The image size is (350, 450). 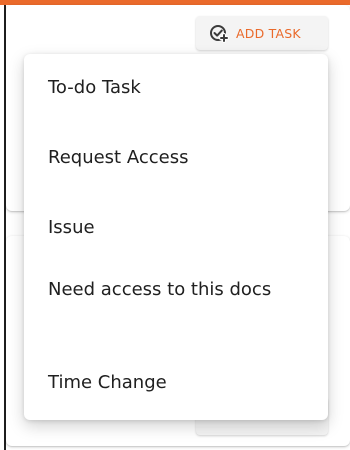 What do you see at coordinates (268, 33) in the screenshot?
I see `add-task-label: ADD TASK` at bounding box center [268, 33].